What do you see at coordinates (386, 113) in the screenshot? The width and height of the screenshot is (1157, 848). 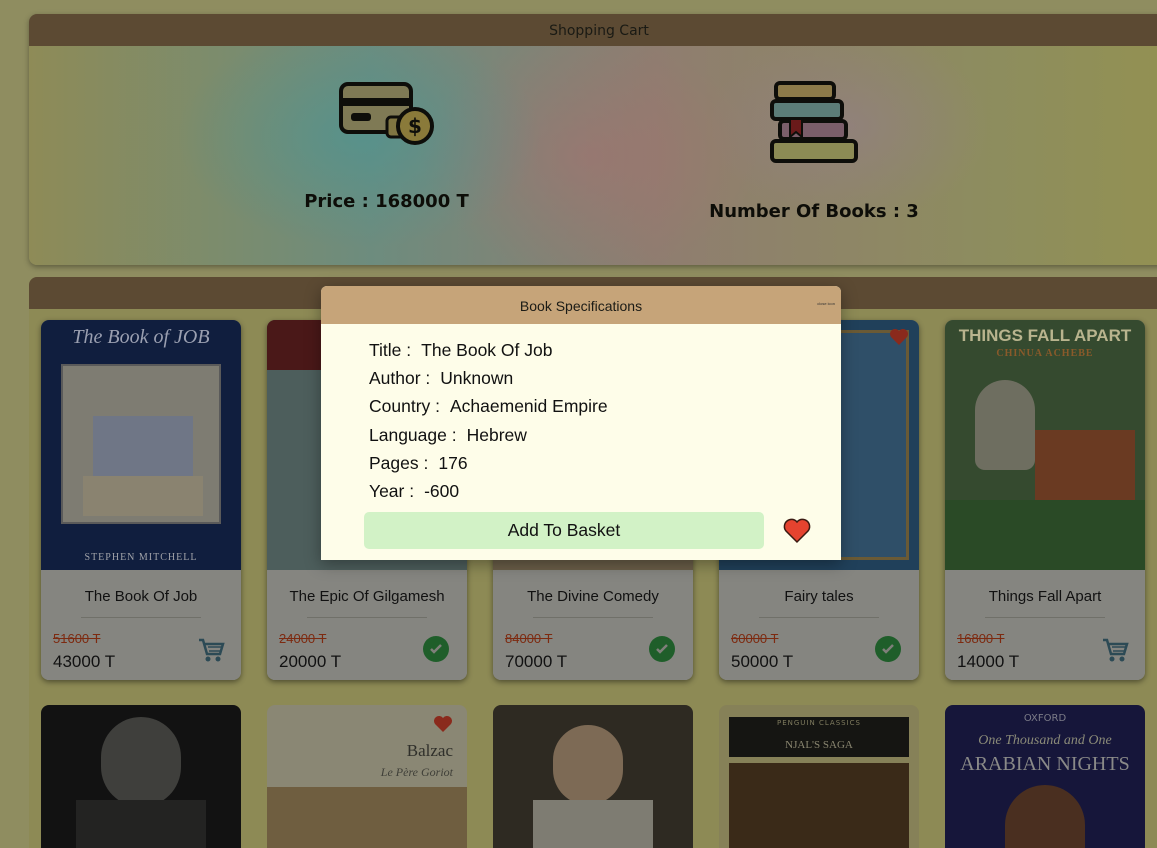 I see `credit-card-coin-icon: $` at bounding box center [386, 113].